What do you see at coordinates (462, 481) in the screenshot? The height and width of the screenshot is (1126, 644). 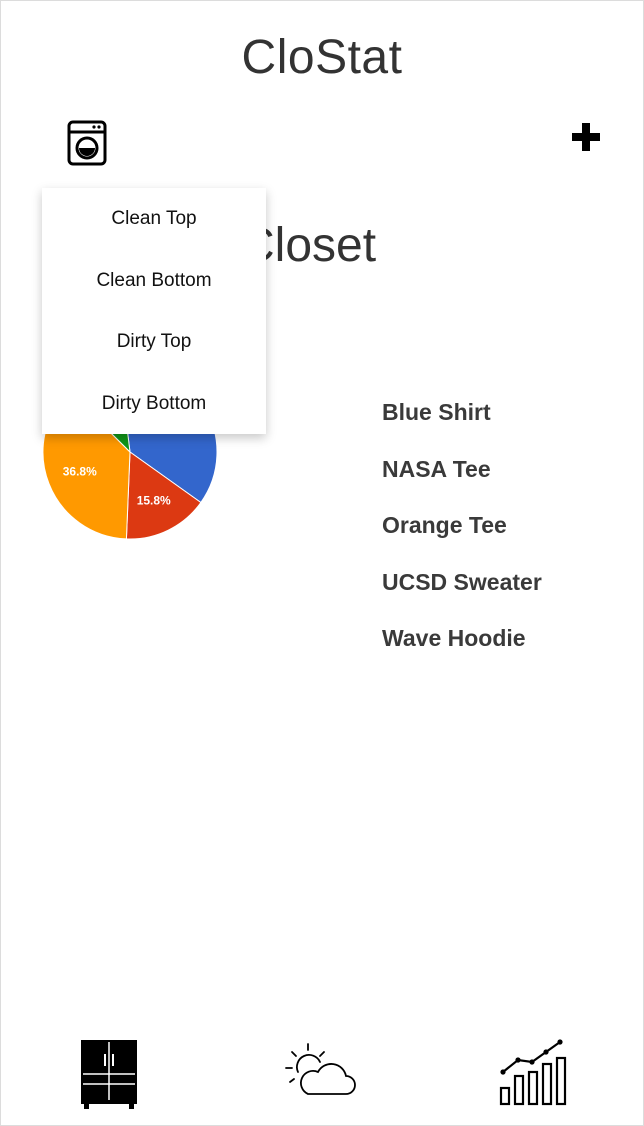 I see `list-item: NASA Tee` at bounding box center [462, 481].